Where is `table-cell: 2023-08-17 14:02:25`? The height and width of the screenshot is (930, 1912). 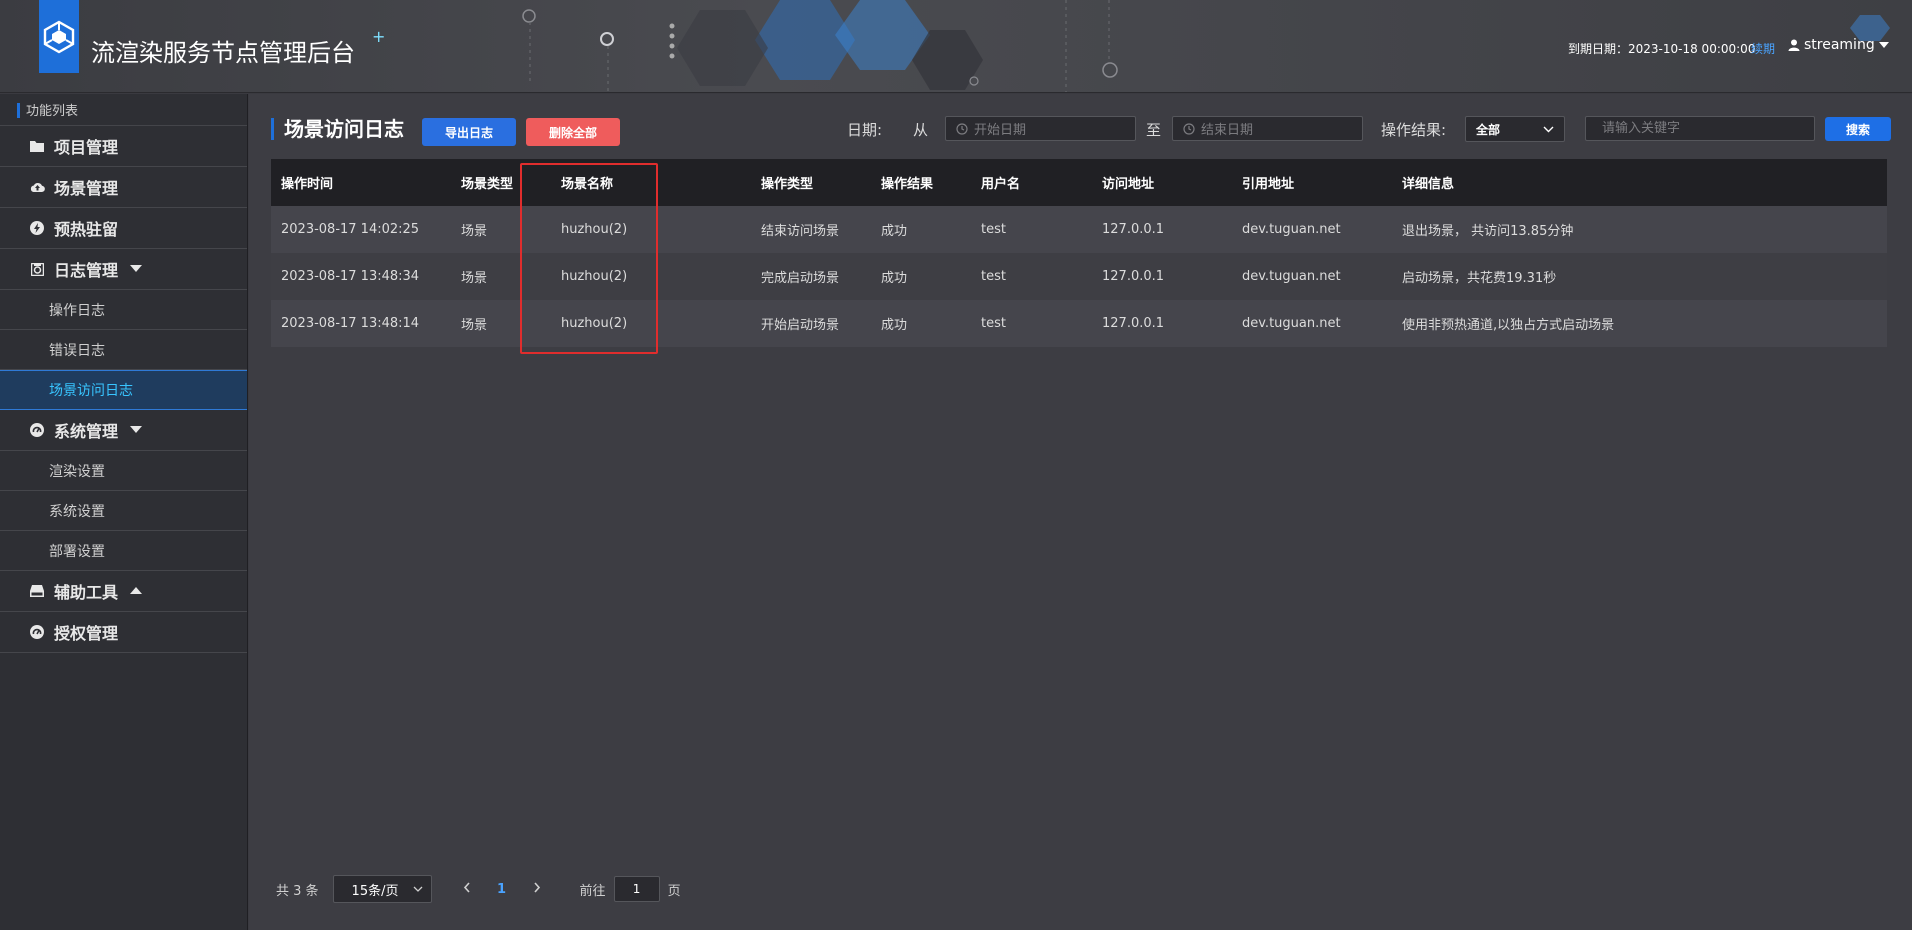
table-cell: 2023-08-17 14:02:25 is located at coordinates (350, 229).